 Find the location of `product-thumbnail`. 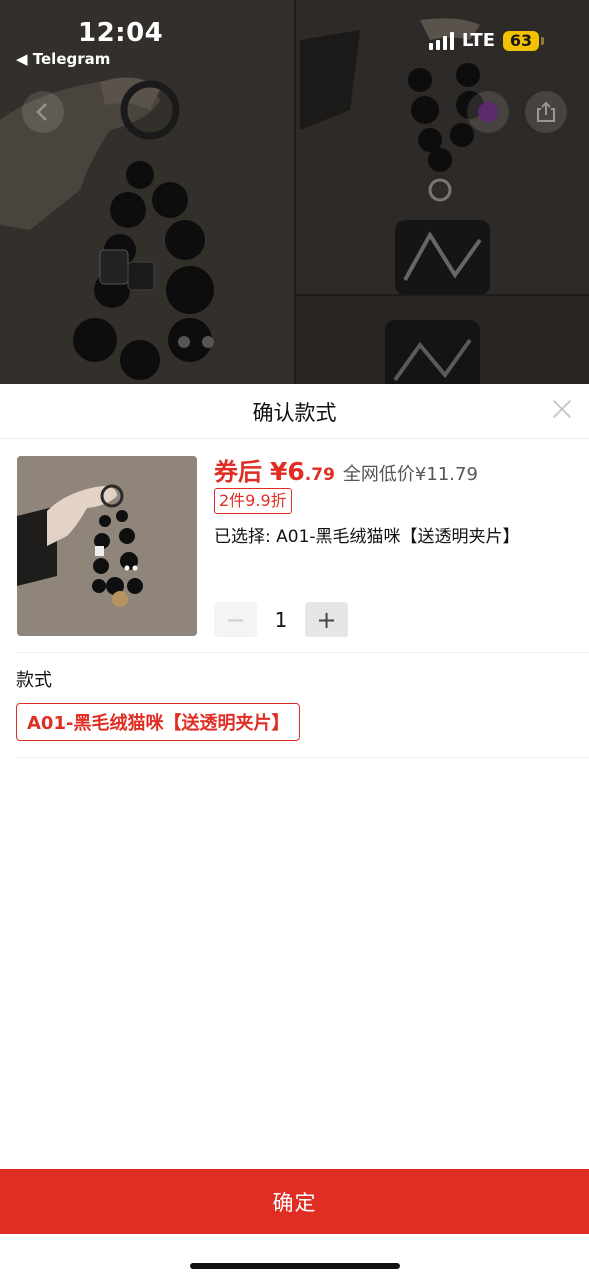

product-thumbnail is located at coordinates (107, 546).